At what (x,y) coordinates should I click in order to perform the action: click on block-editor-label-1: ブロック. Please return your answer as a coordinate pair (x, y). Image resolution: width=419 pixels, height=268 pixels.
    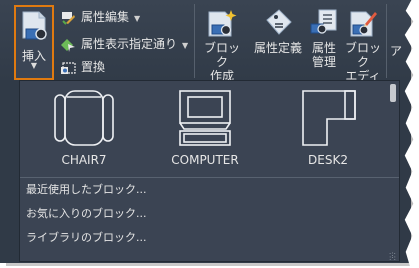
    Looking at the image, I should click on (362, 55).